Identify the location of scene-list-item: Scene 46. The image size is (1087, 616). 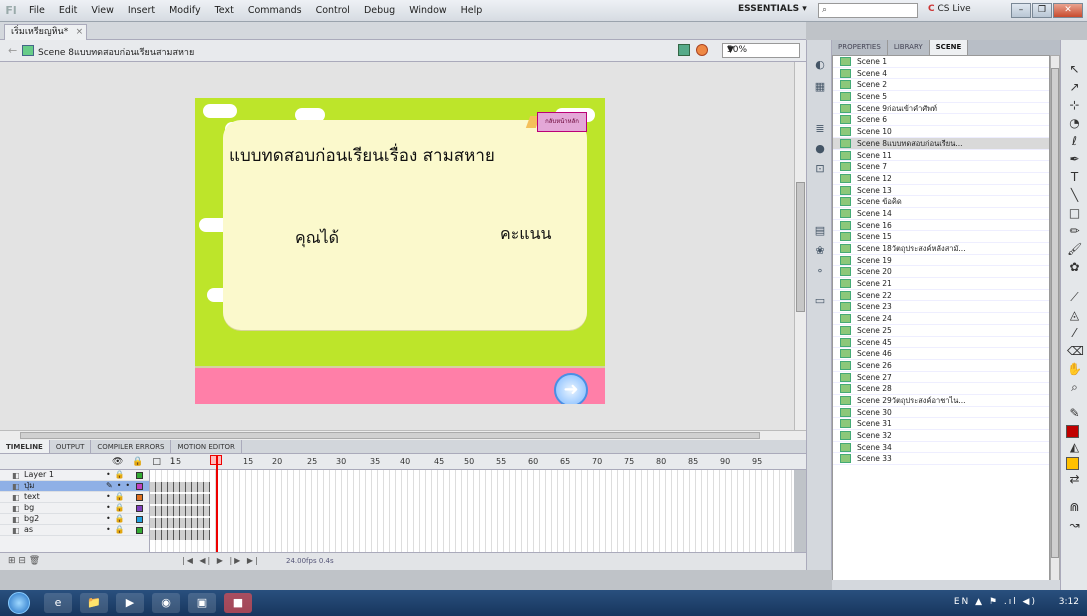
(941, 354).